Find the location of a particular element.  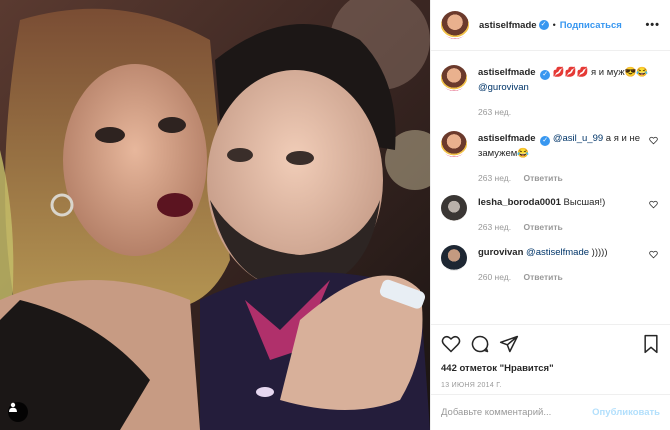

likes-count: 442 отметок "Нравится" is located at coordinates (550, 368).